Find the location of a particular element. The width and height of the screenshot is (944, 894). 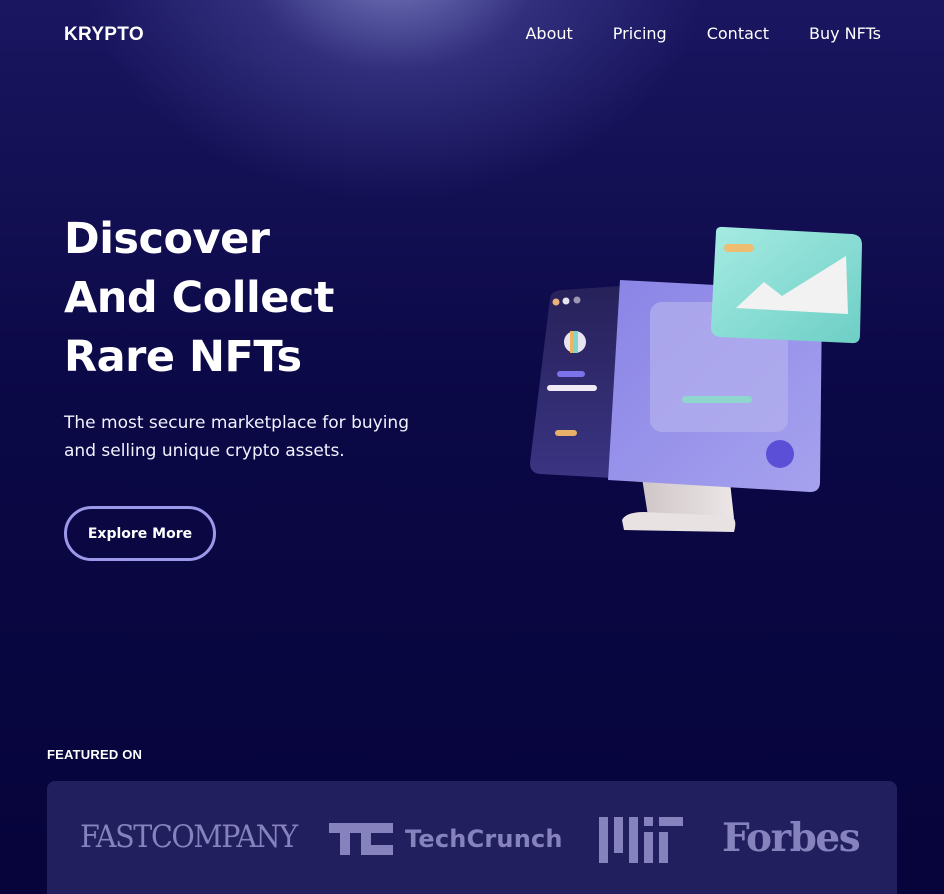

site-logo: KRYPTO is located at coordinates (104, 35).